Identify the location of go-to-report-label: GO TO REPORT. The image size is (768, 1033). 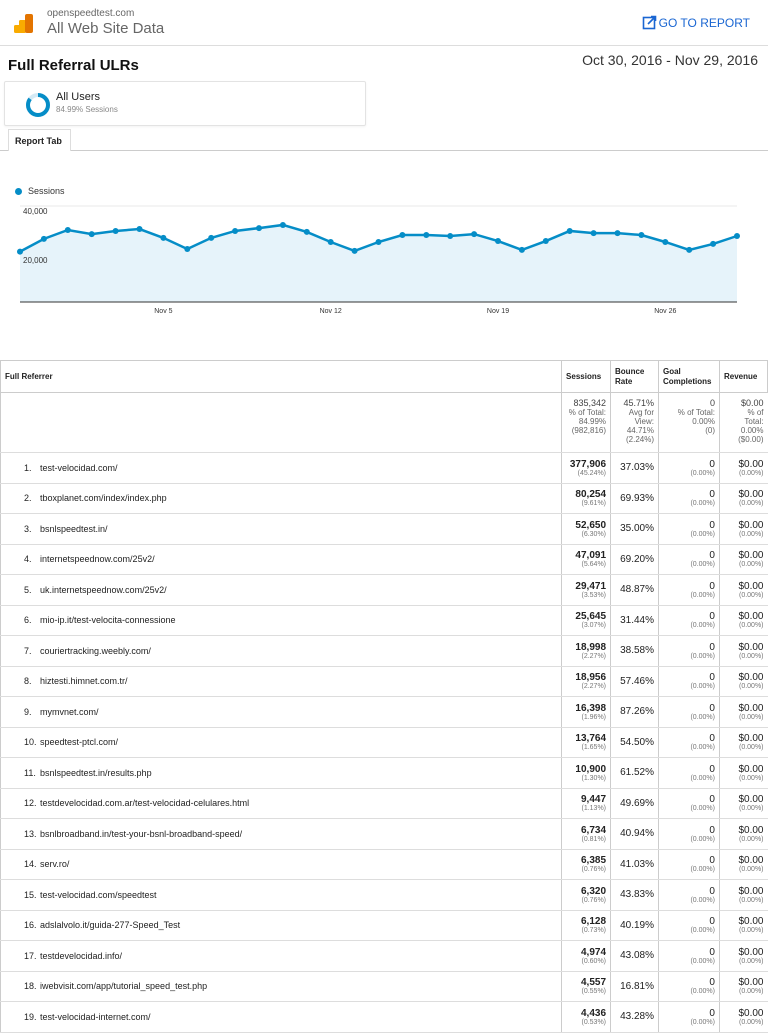
(704, 22).